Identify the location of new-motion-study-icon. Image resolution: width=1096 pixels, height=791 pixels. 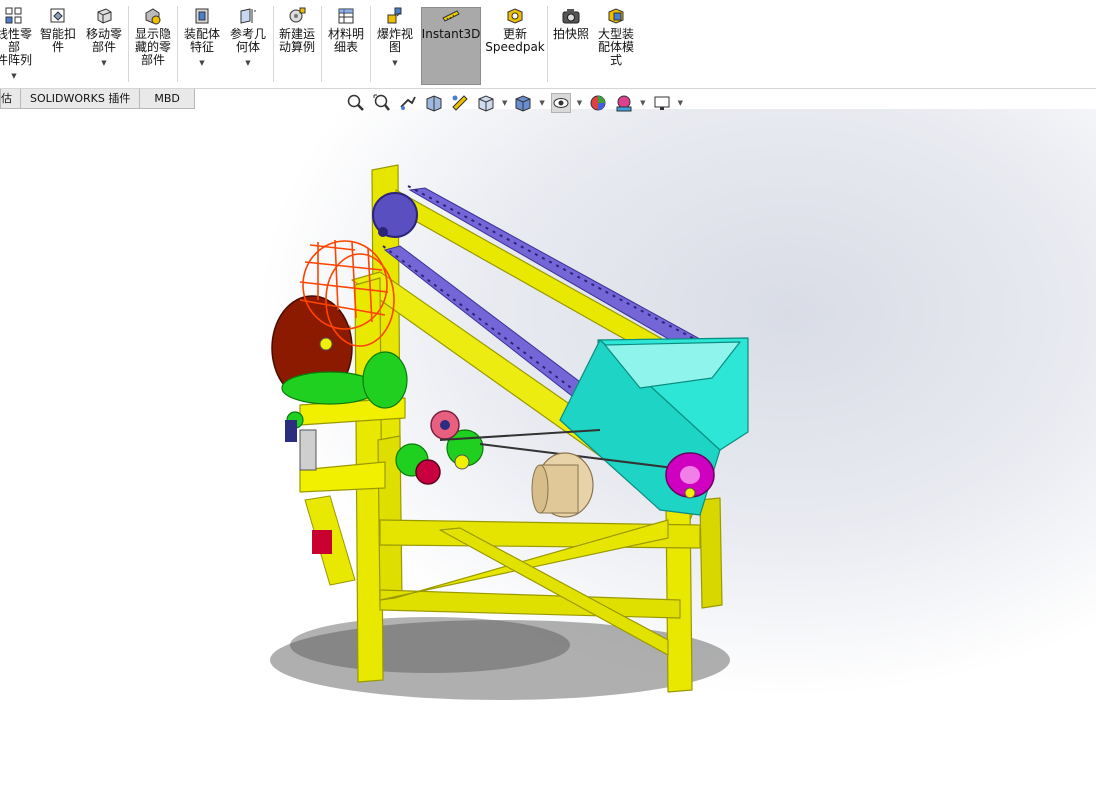
(297, 16).